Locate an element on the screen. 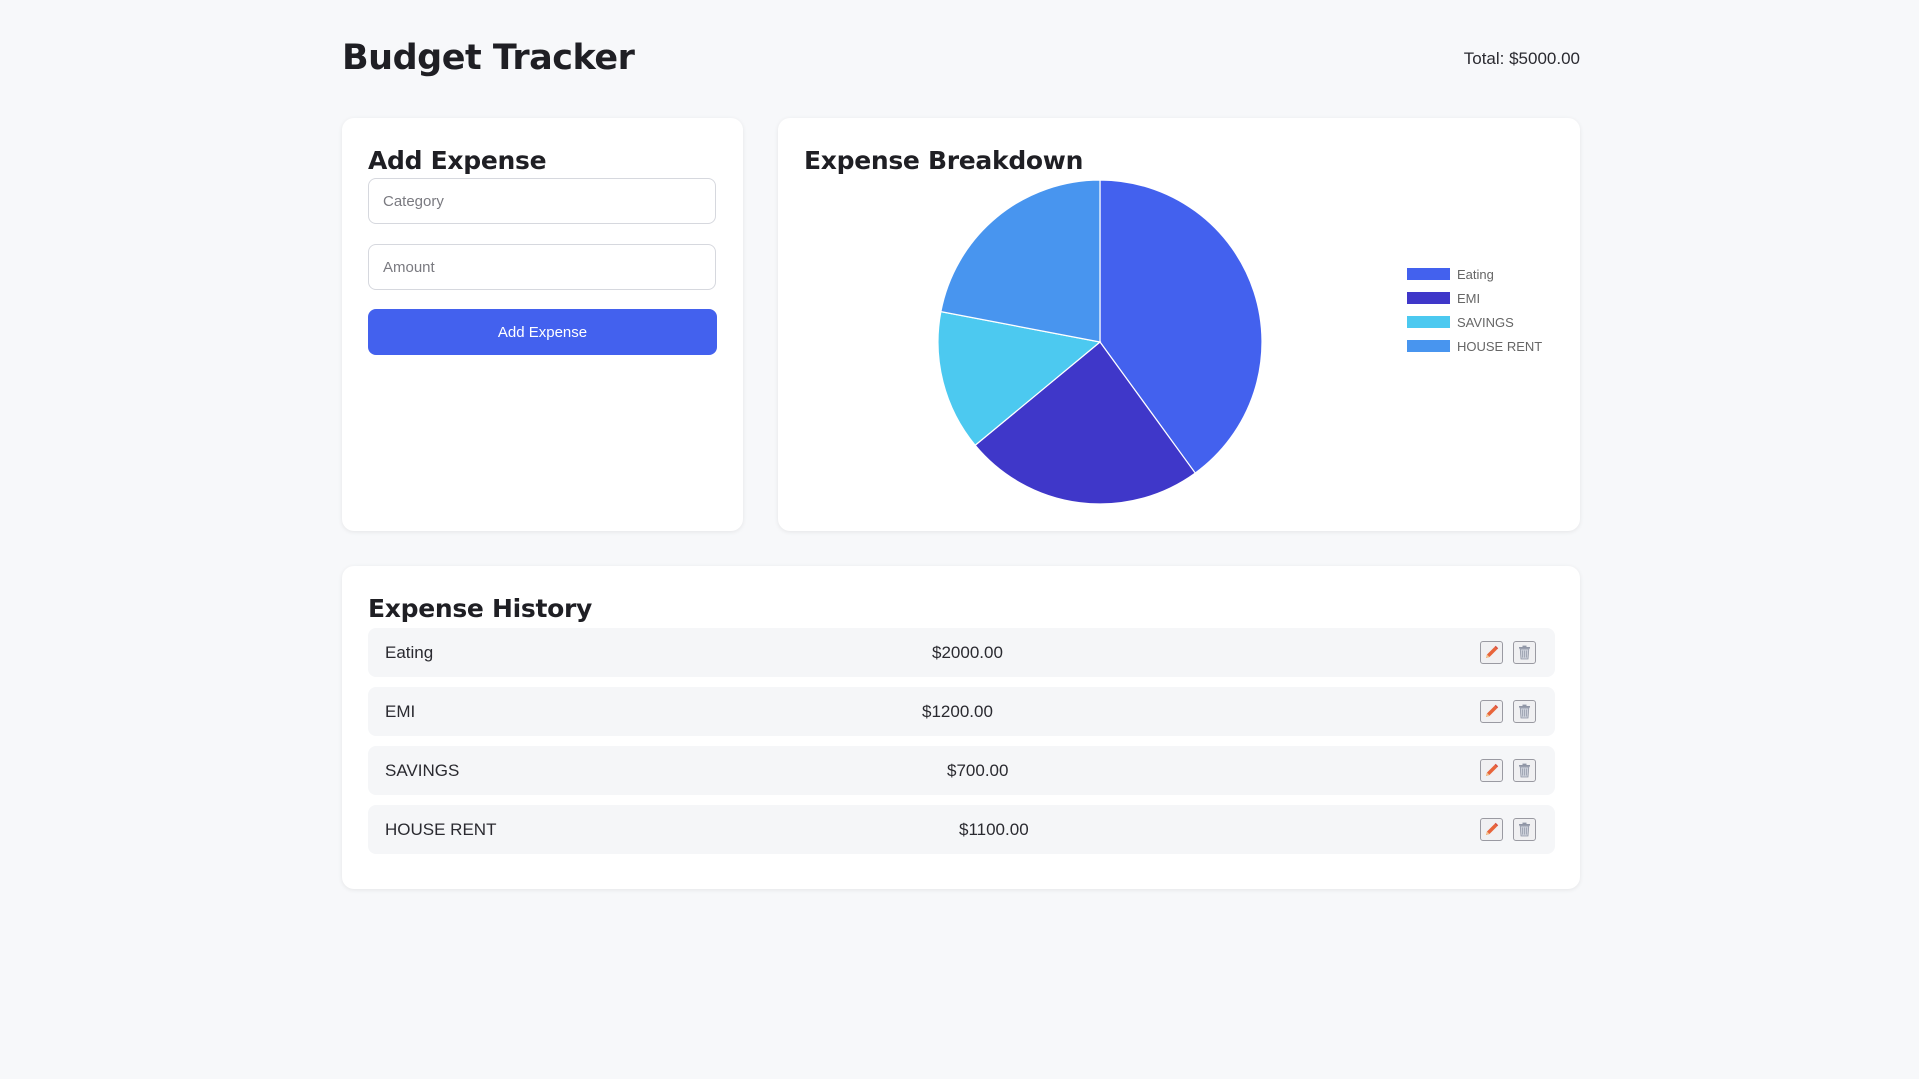 The height and width of the screenshot is (1079, 1919). expense-category: EMI is located at coordinates (400, 711).